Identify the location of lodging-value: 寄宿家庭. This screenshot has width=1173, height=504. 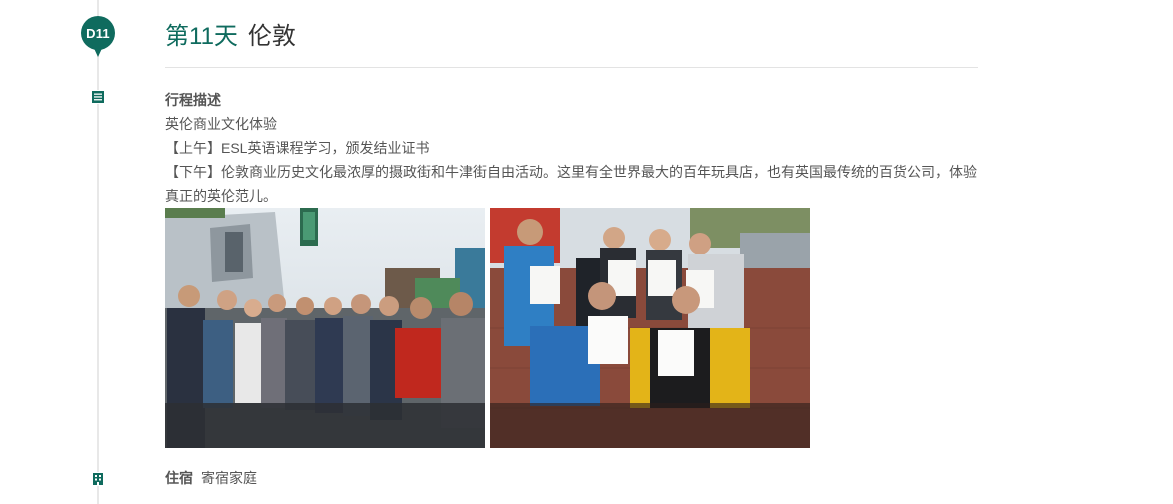
(229, 478).